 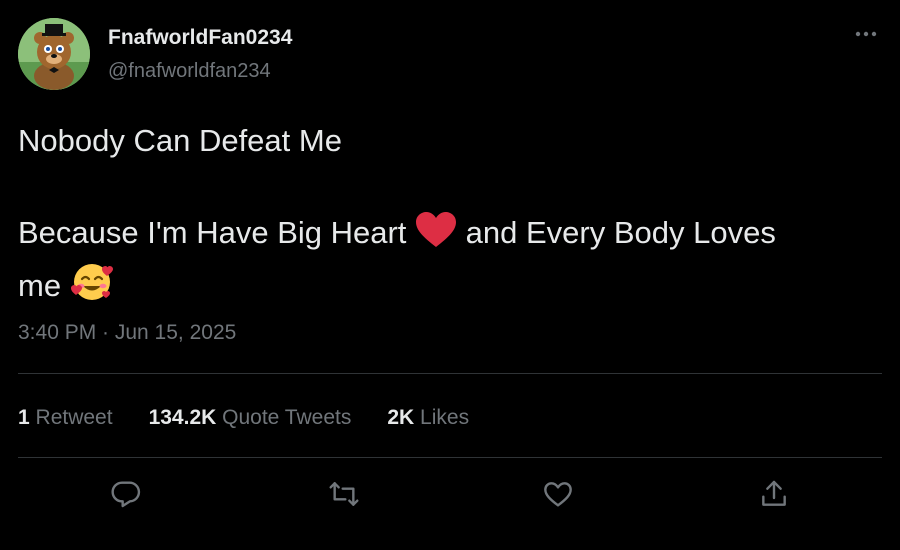 I want to click on heart-outline-icon, so click(x=558, y=494).